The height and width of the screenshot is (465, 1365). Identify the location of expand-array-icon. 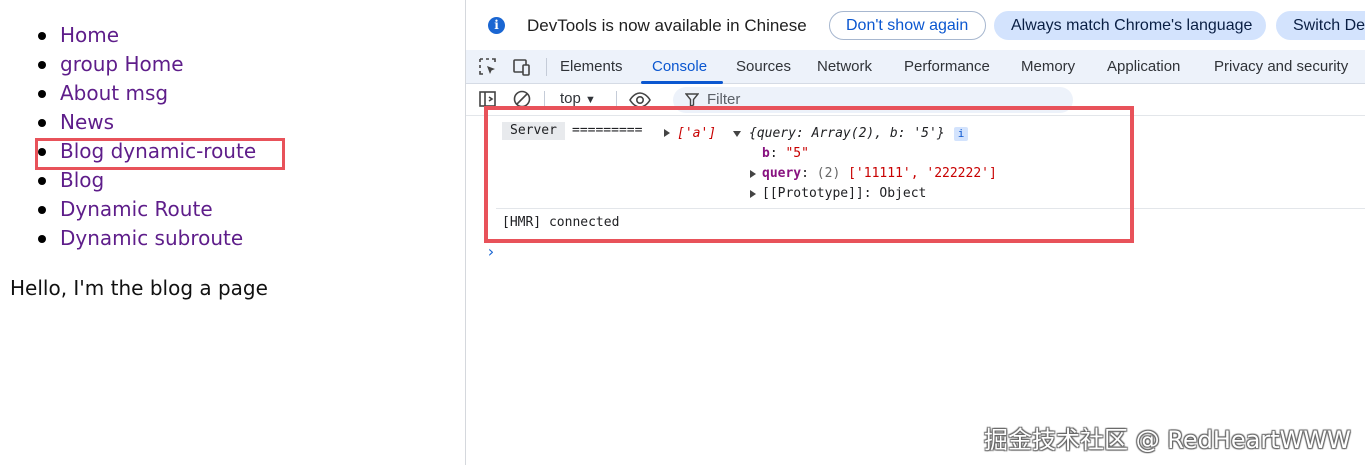
(667, 133).